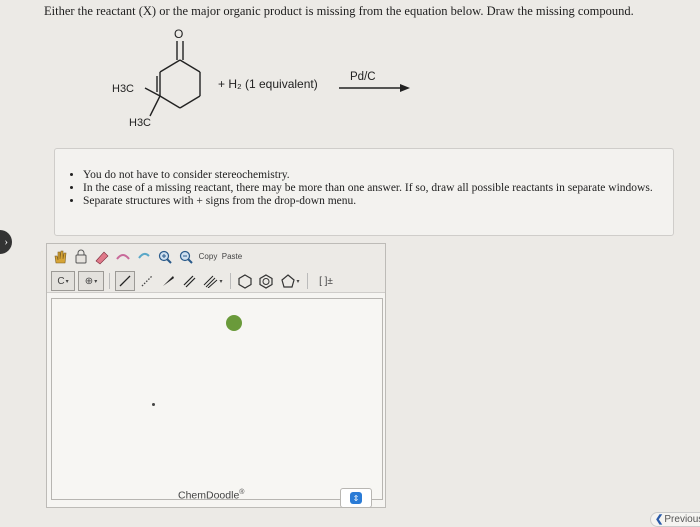 The width and height of the screenshot is (700, 527). I want to click on charge-tool: ⊕ ▾, so click(91, 281).